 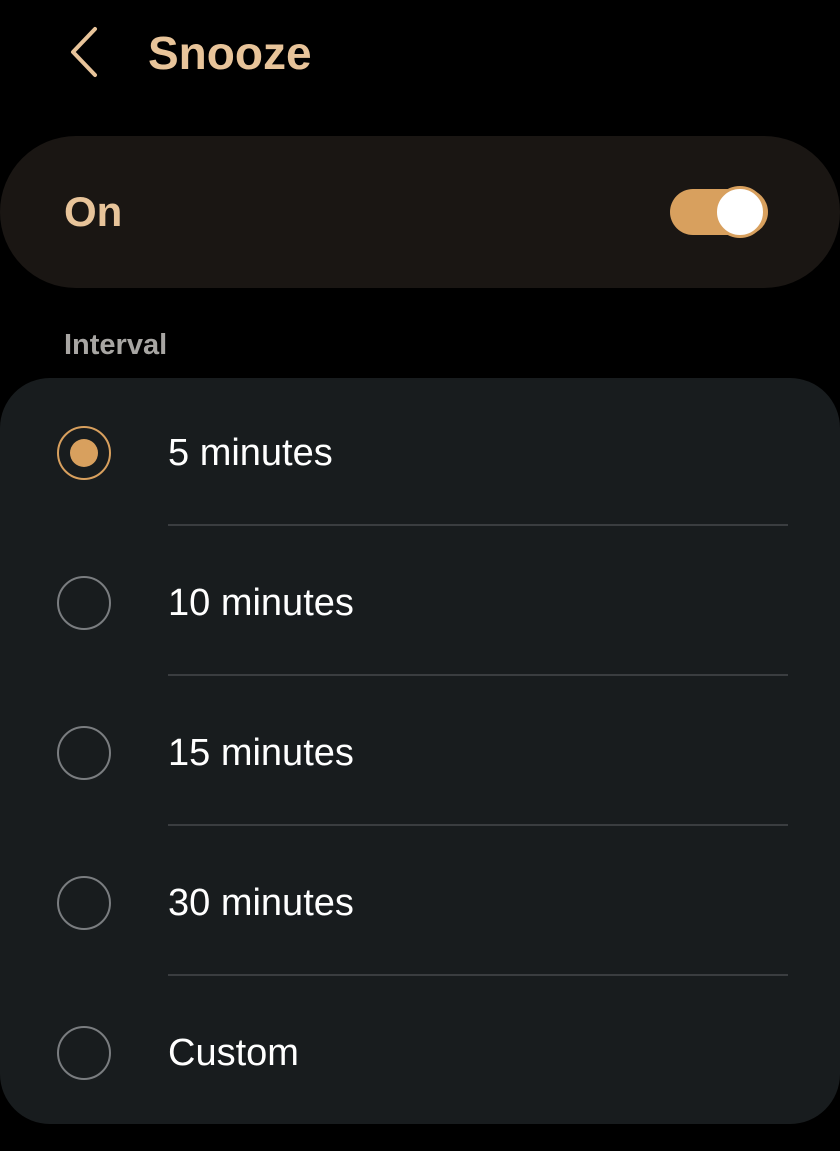 What do you see at coordinates (261, 753) in the screenshot?
I see `option-label: 15 minutes` at bounding box center [261, 753].